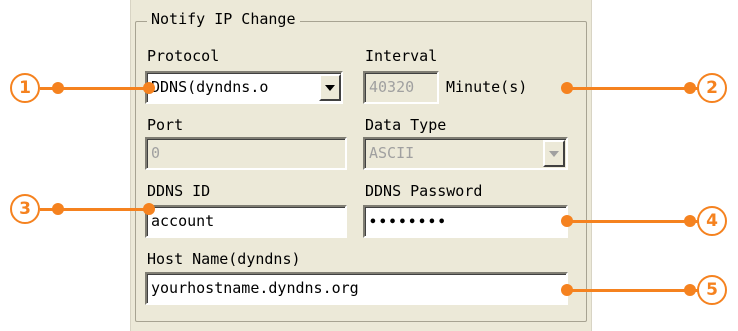  I want to click on host-name-value: yourhostname.dyndns.org, so click(255, 288).